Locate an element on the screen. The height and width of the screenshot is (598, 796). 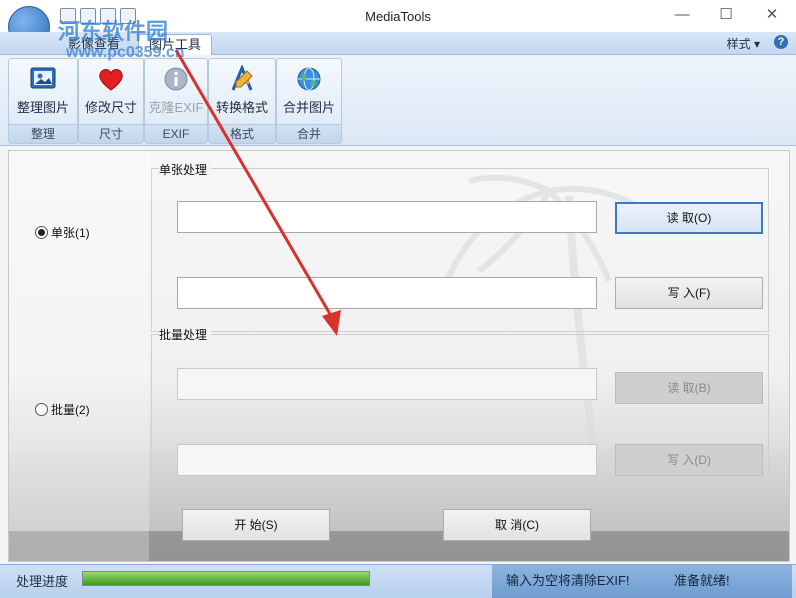
resize-button: 修改尺寸 is located at coordinates (111, 92).